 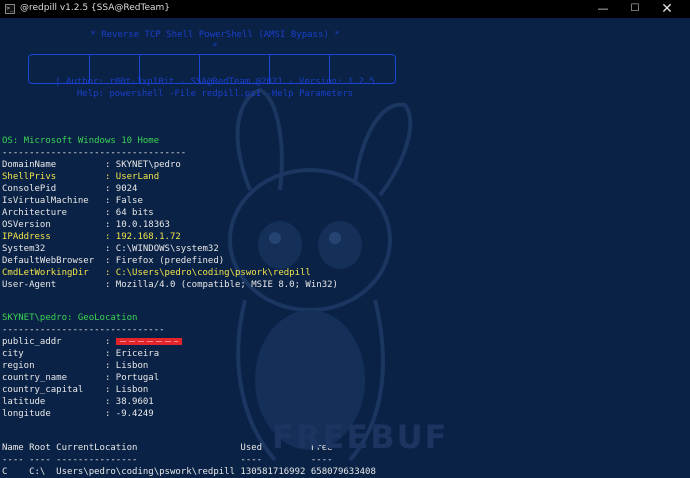 I want to click on os-info-row: IsVirtualMachine : False, so click(x=72, y=201).